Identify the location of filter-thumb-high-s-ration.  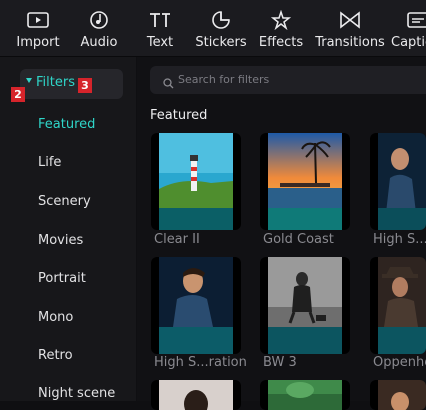
(196, 305).